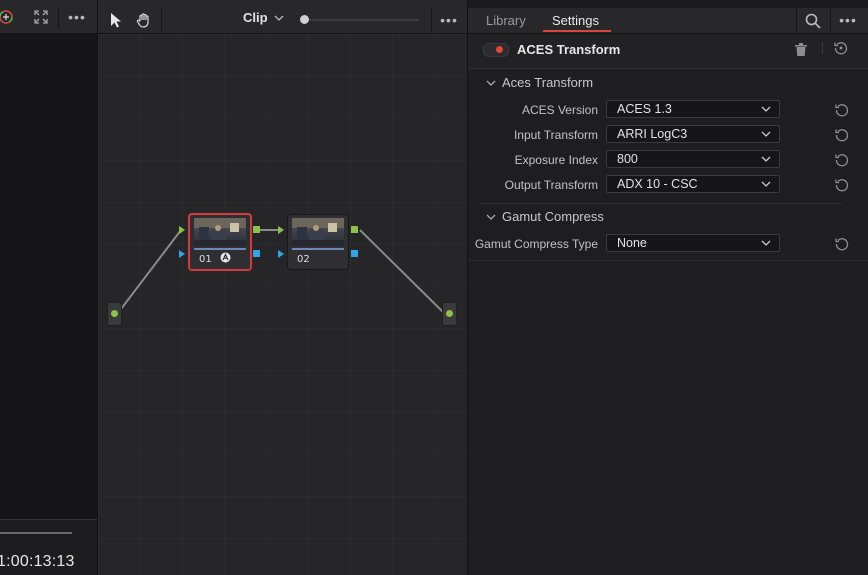 This screenshot has height=575, width=868. I want to click on section-title: Aces Transform, so click(548, 82).